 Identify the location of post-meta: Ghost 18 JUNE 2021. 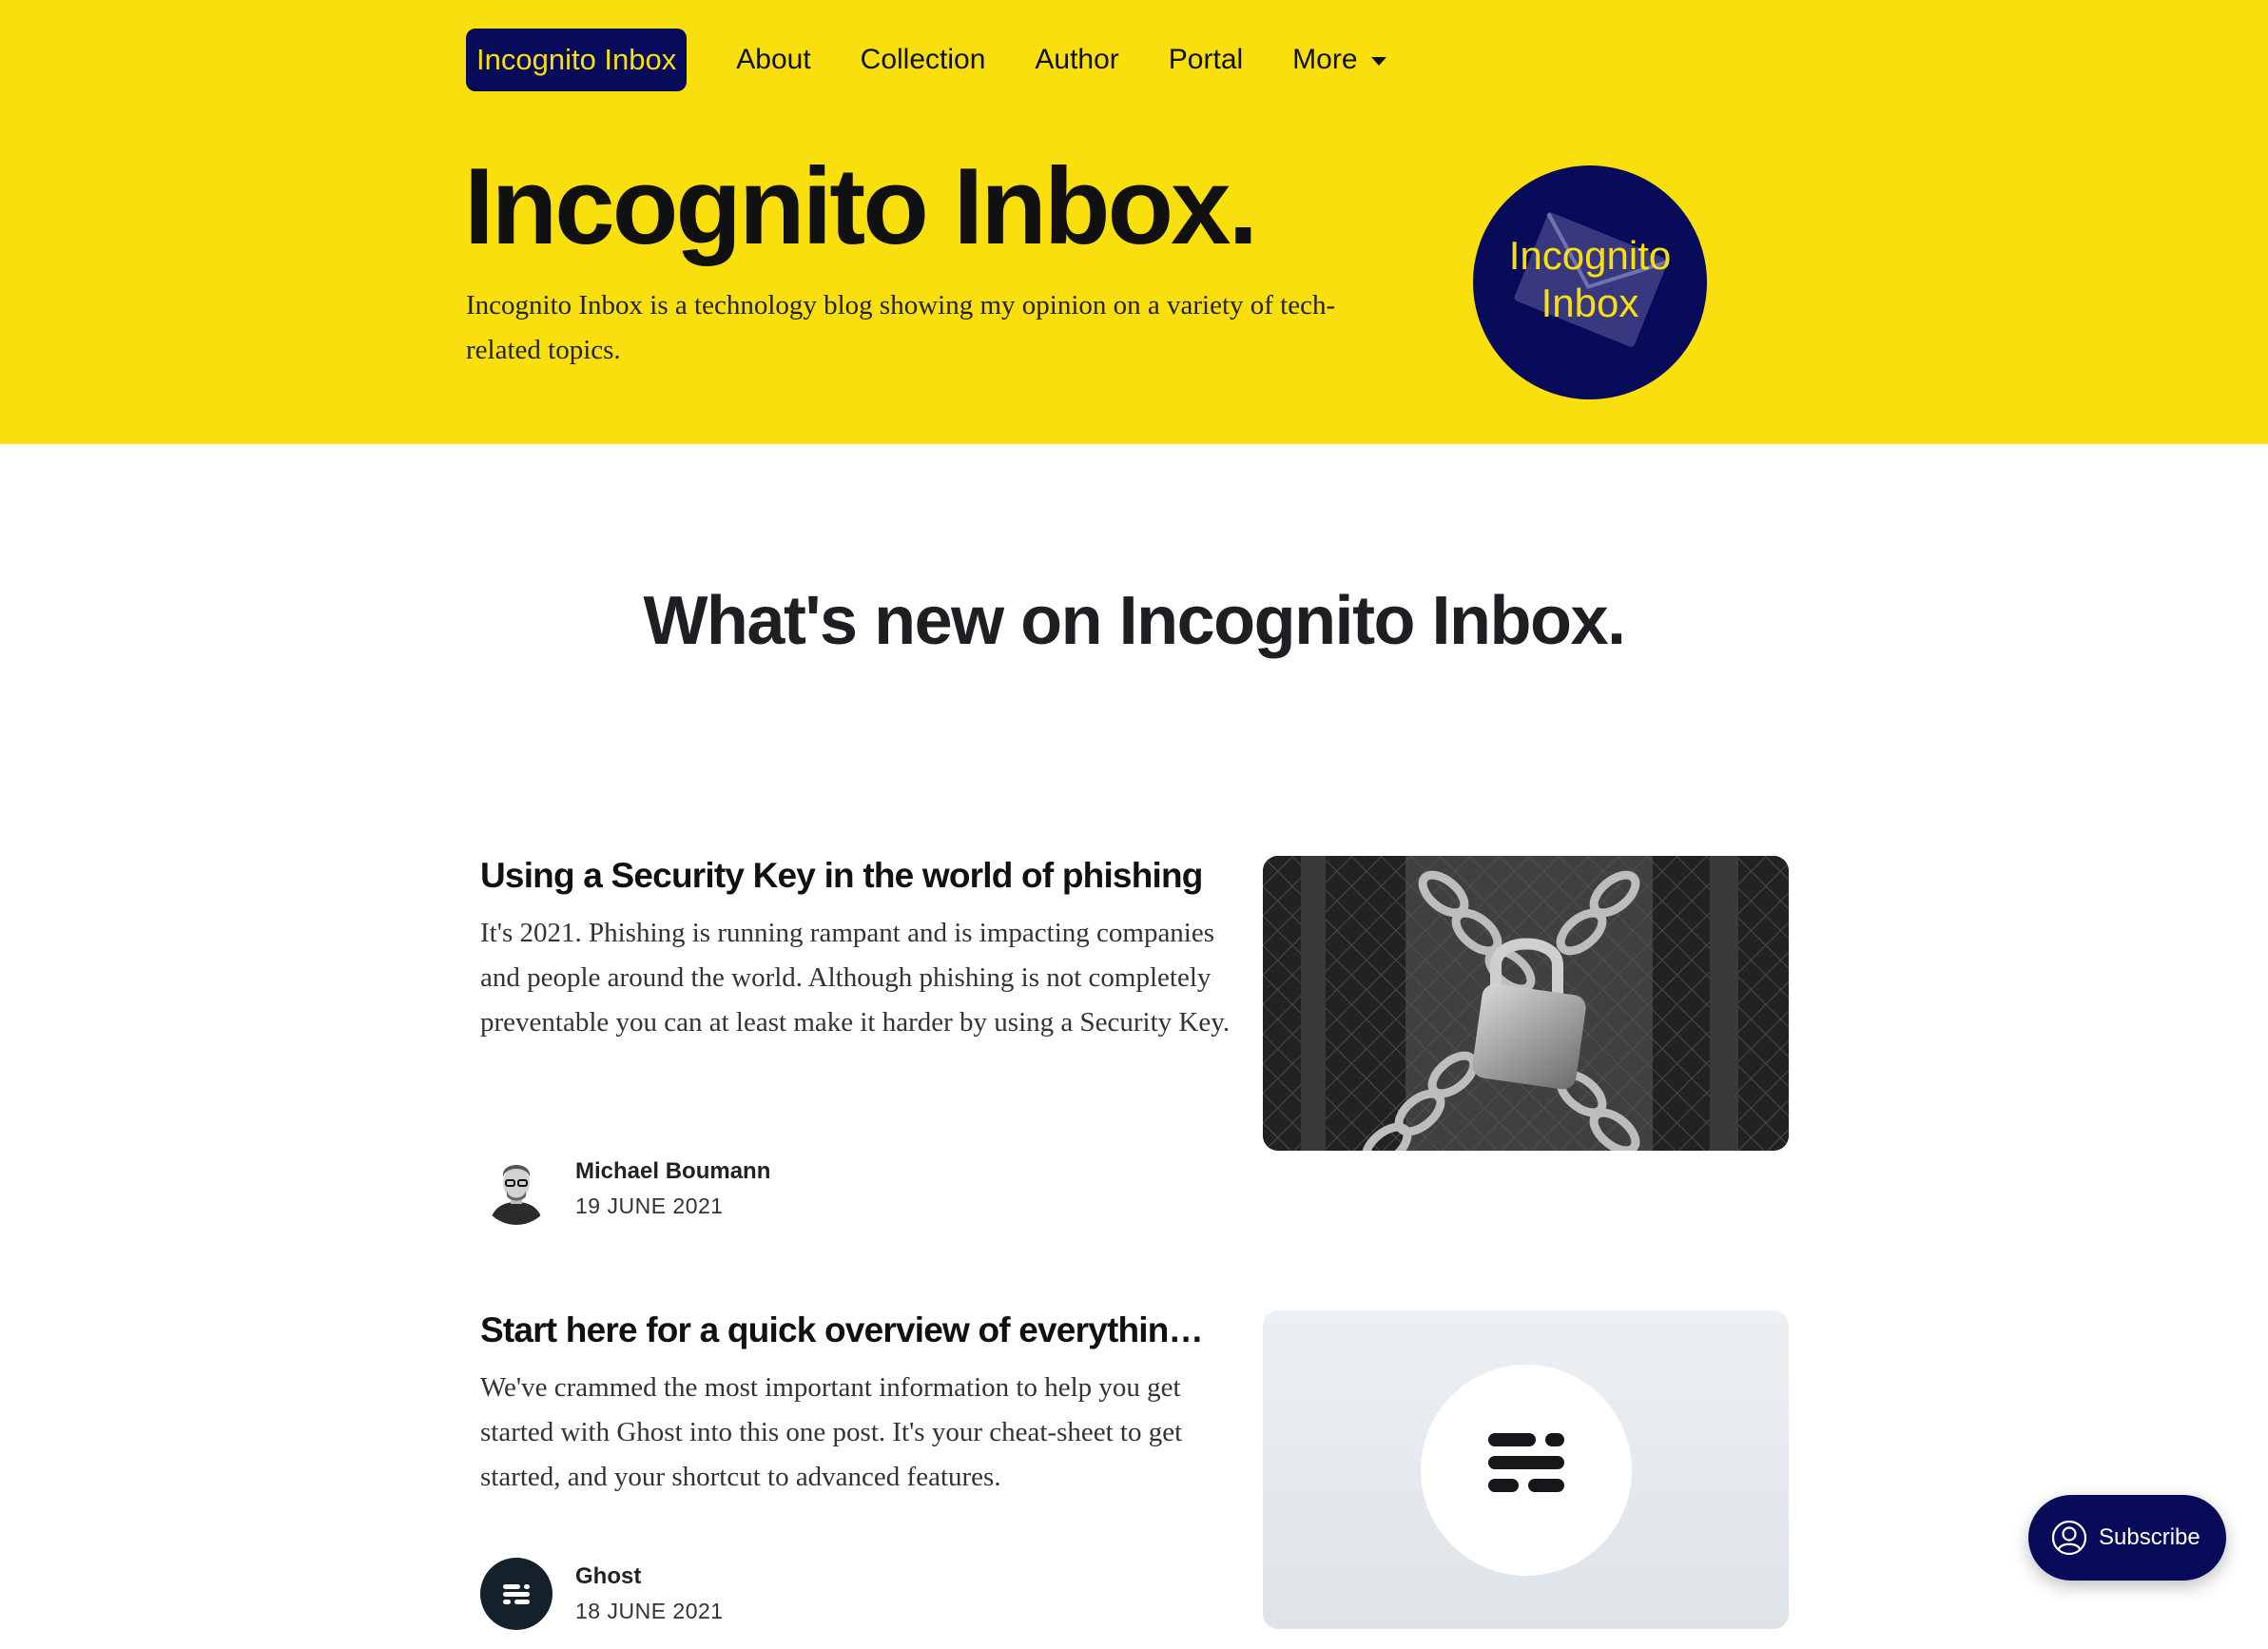
(649, 1594).